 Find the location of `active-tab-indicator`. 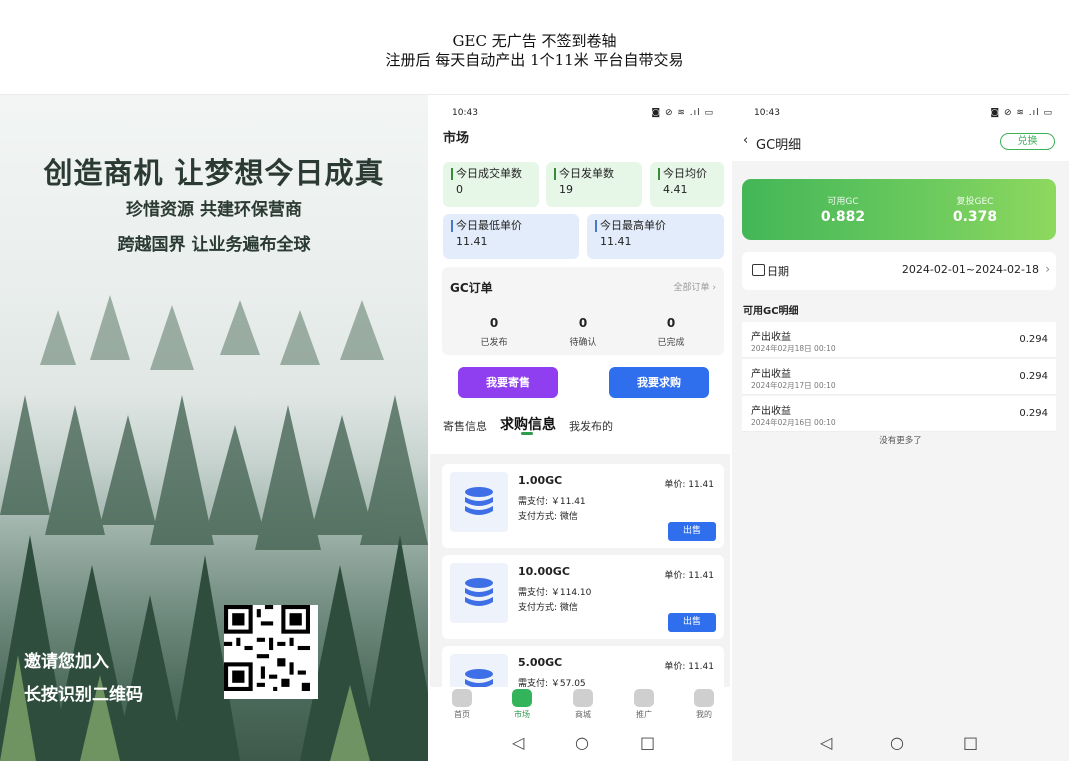

active-tab-indicator is located at coordinates (527, 433).